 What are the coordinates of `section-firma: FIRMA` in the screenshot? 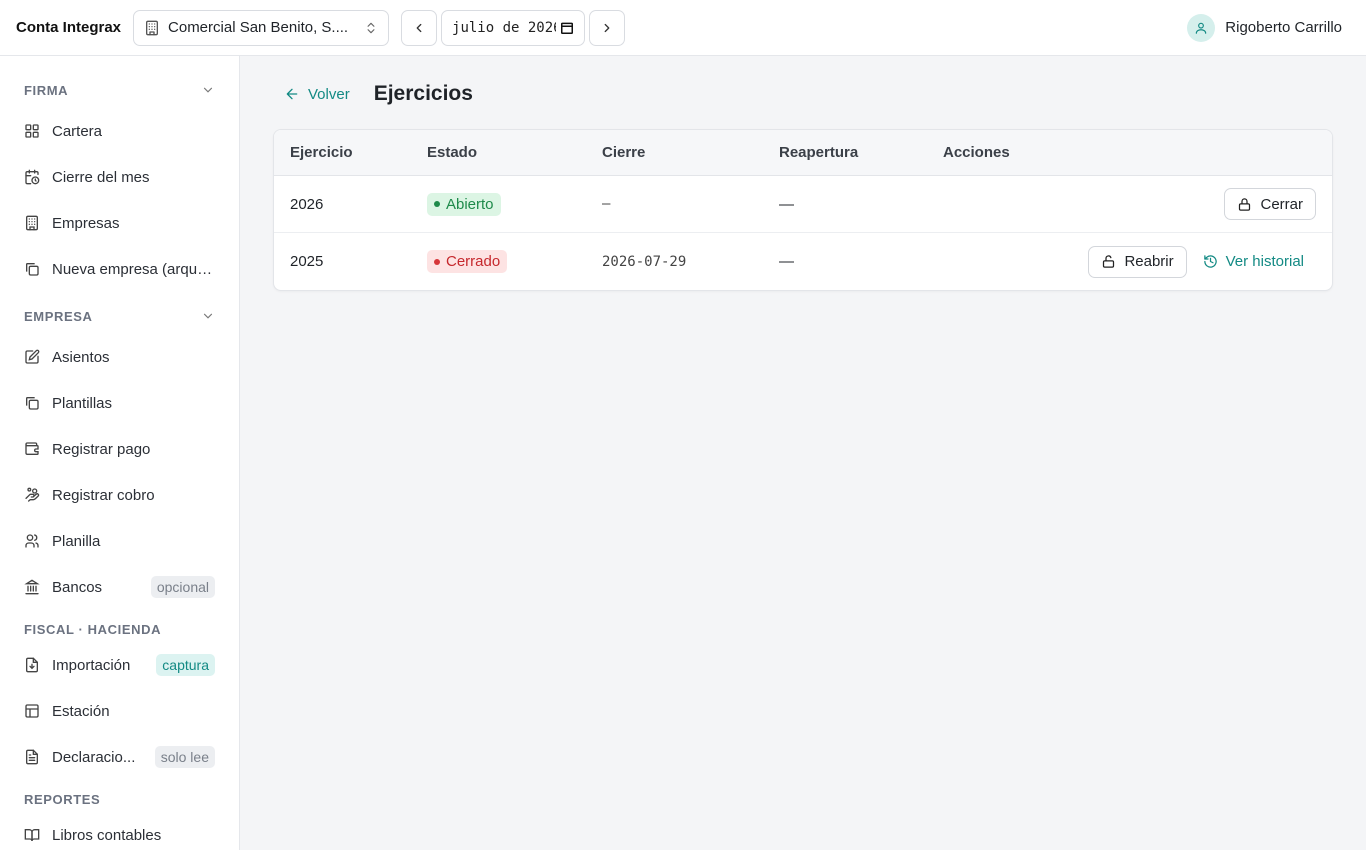 It's located at (119, 90).